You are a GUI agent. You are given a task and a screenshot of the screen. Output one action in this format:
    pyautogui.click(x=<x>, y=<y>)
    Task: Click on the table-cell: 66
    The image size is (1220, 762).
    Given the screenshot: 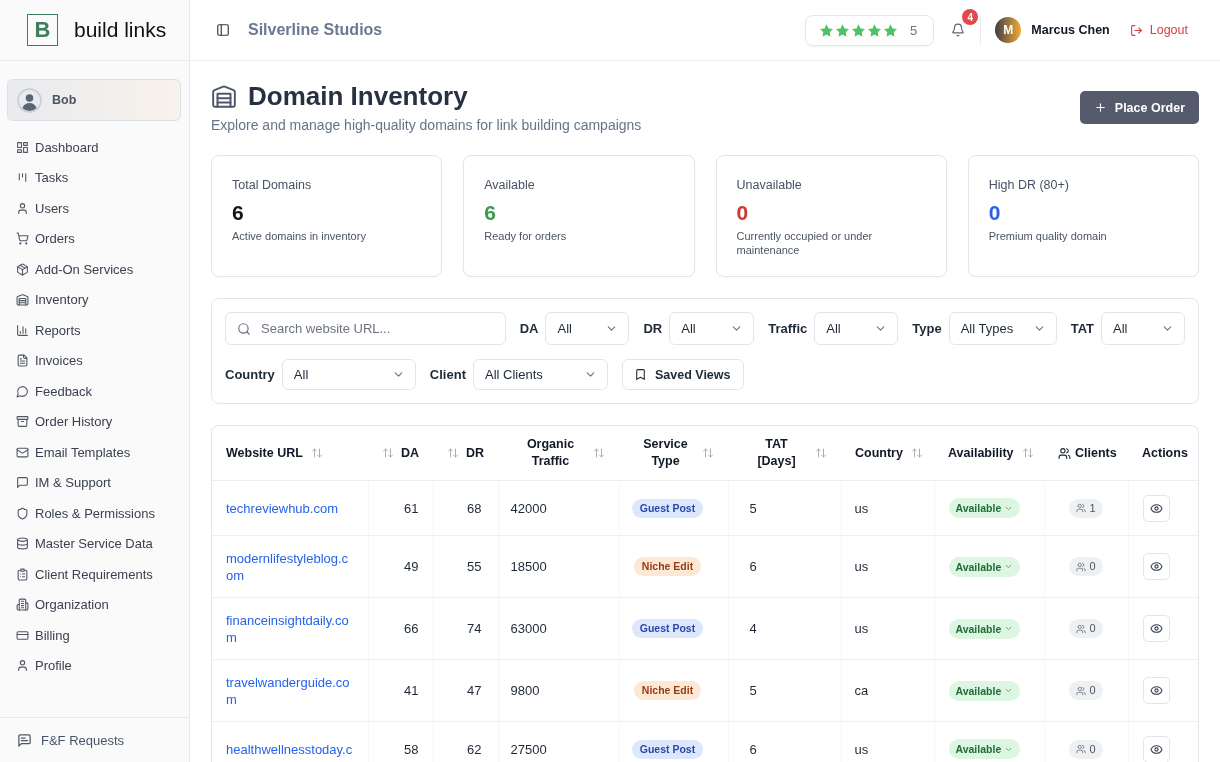 What is the action you would take?
    pyautogui.click(x=400, y=628)
    